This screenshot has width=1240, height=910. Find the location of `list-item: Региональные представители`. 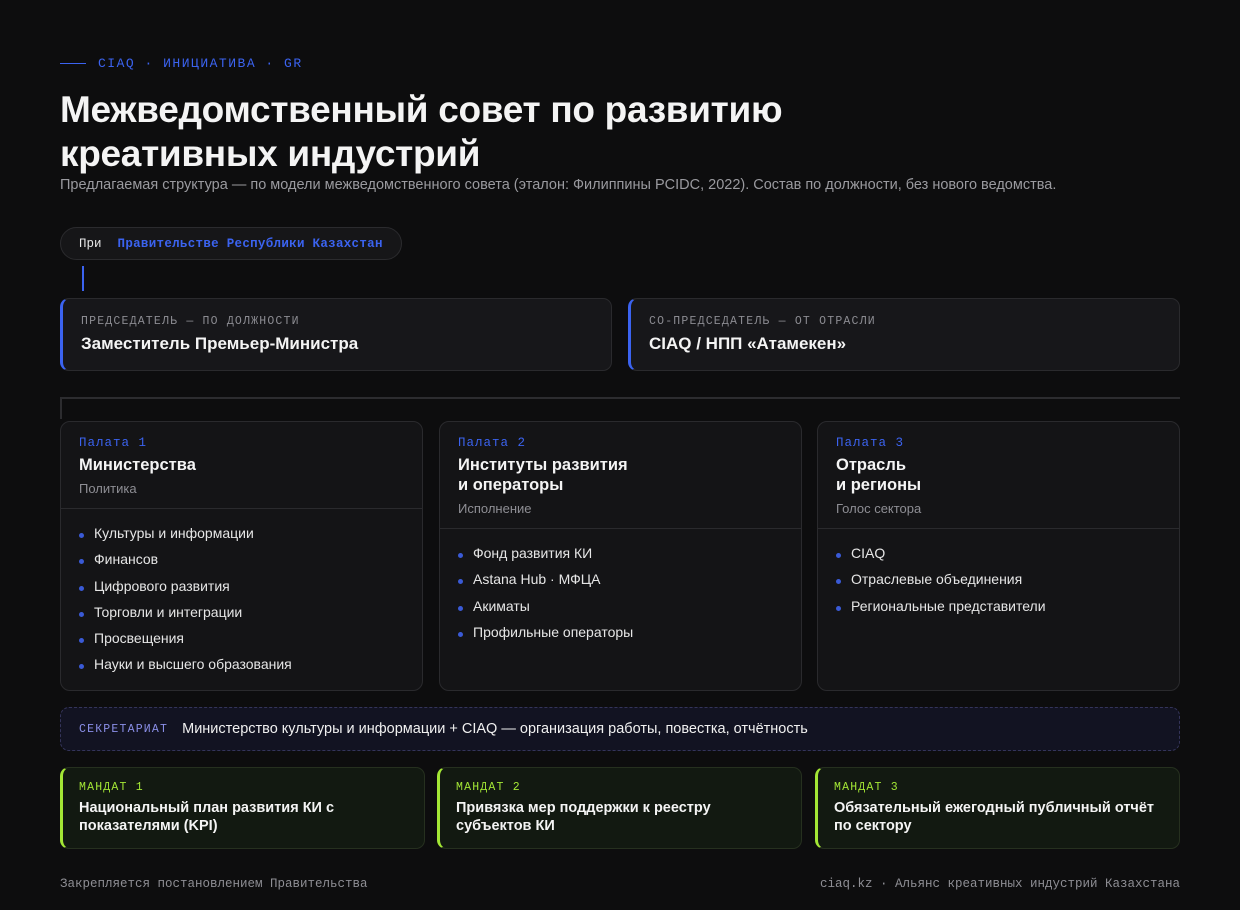

list-item: Региональные представители is located at coordinates (998, 609).